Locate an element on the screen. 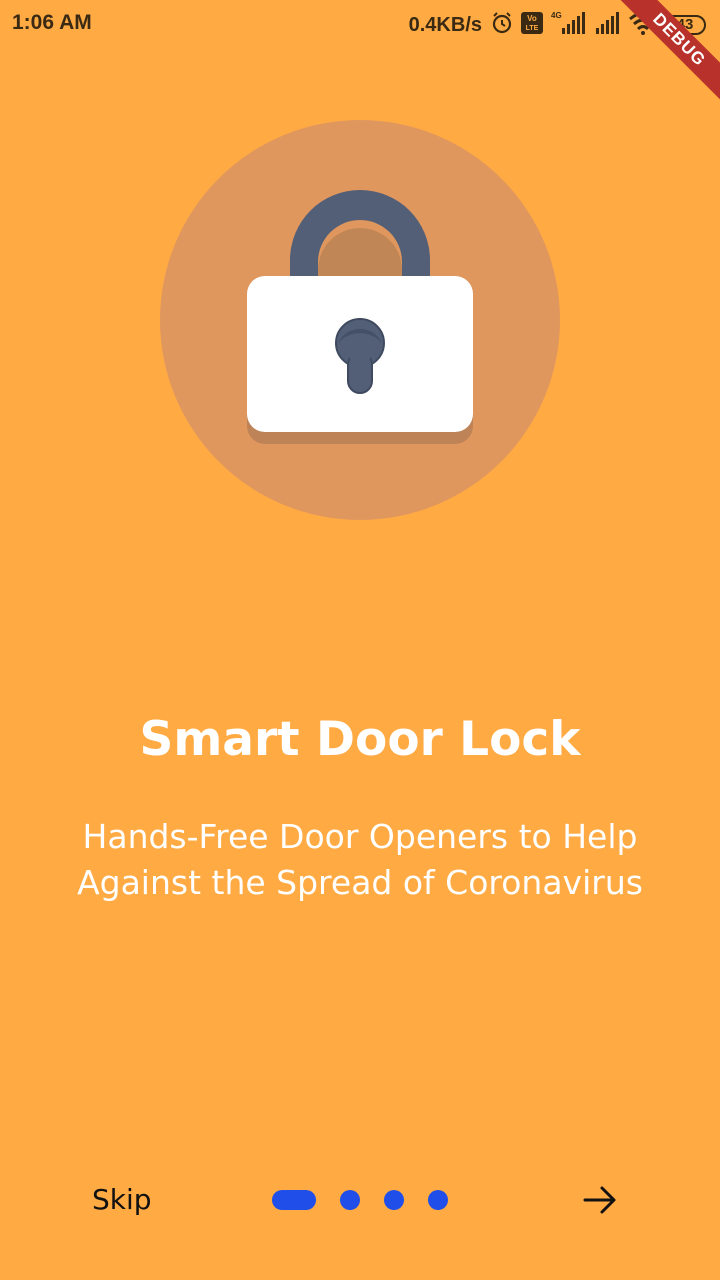 This screenshot has width=720, height=1280. subtitle-line-2: Against the Spread of Coronavirus is located at coordinates (360, 882).